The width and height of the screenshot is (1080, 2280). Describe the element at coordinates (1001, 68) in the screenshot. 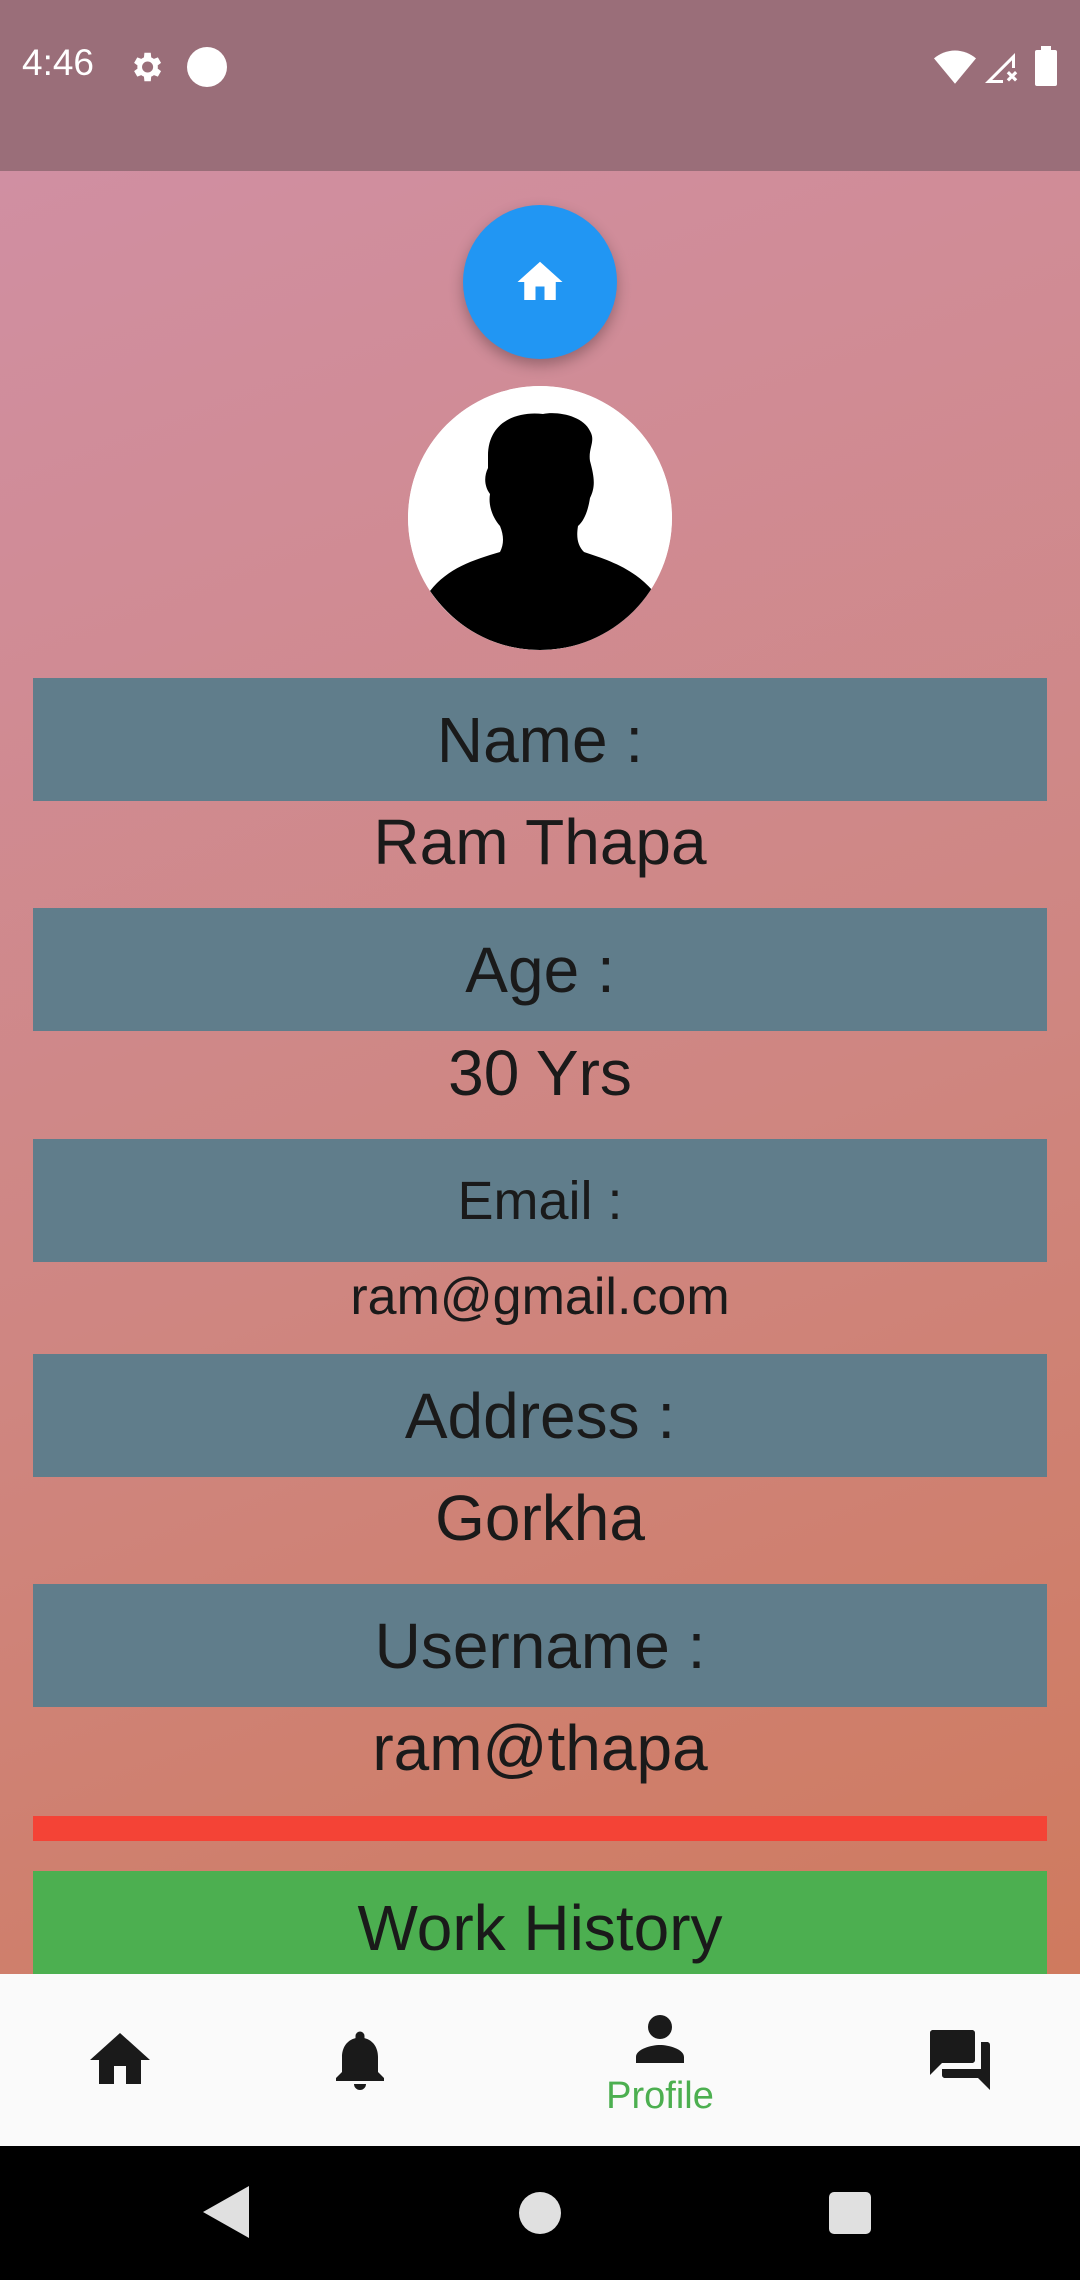

I see `signal-icon` at that location.